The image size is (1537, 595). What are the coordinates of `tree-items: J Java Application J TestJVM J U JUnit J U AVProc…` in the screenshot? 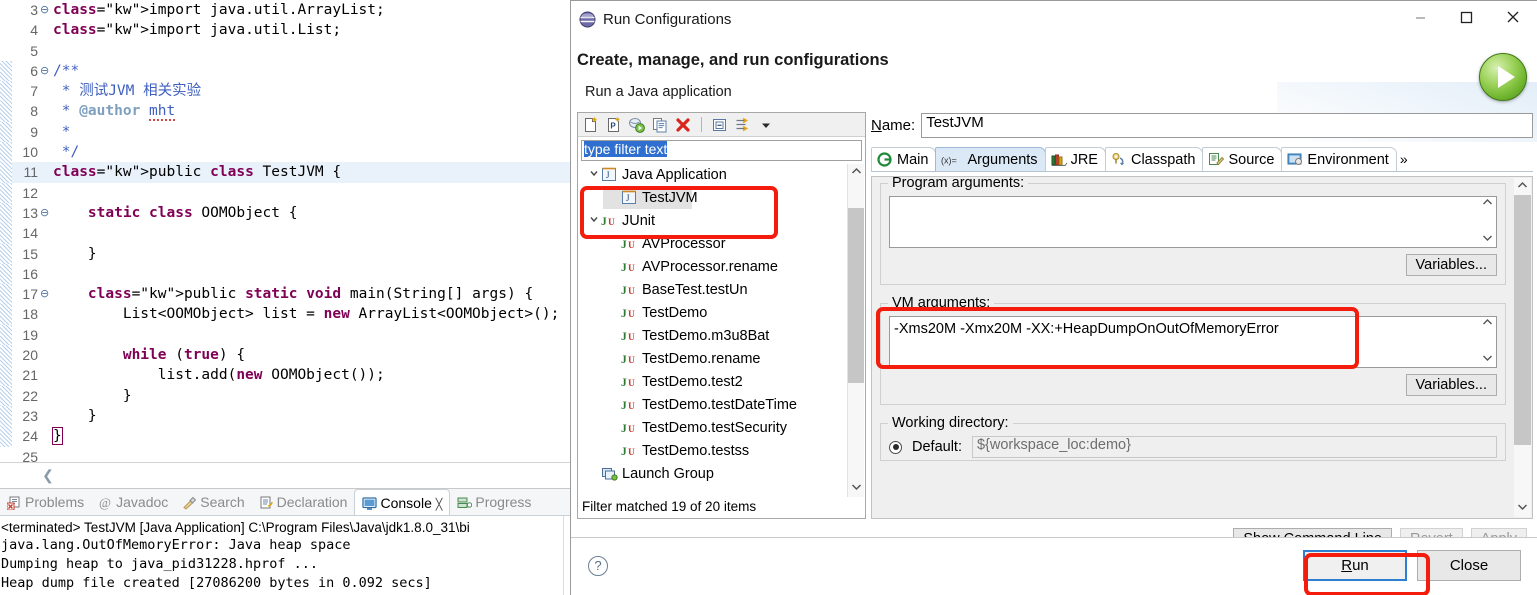 It's located at (721, 325).